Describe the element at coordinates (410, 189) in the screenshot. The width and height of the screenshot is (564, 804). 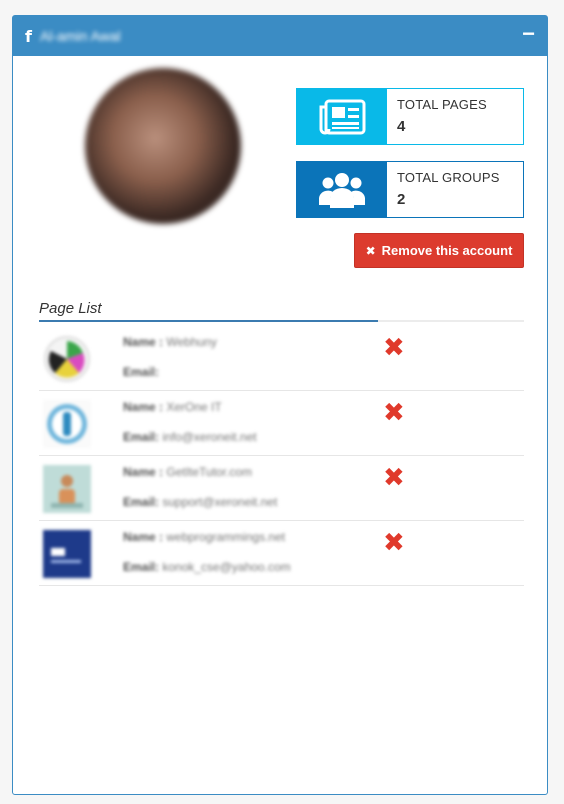
I see `total-groups-box: TOTAL GROUPS 2` at that location.